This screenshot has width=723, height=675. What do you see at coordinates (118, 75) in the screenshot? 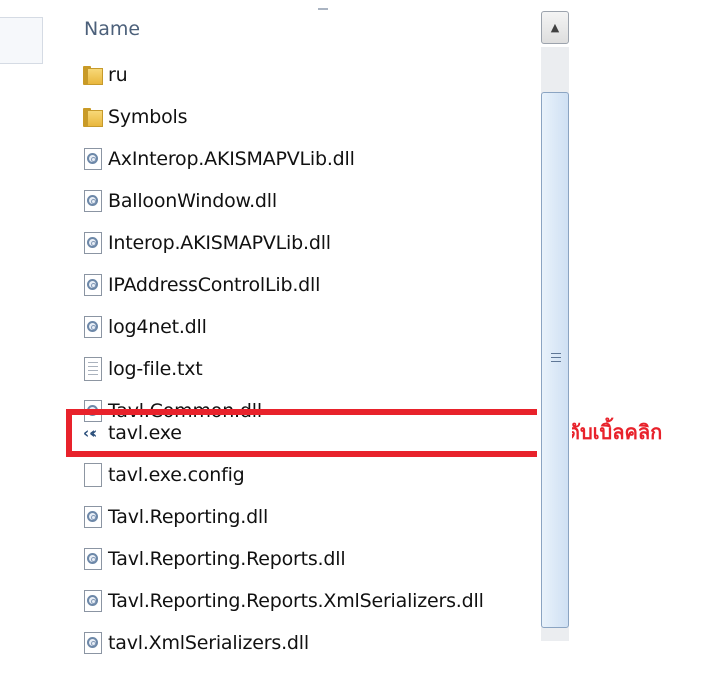
I see `file-name: ru` at bounding box center [118, 75].